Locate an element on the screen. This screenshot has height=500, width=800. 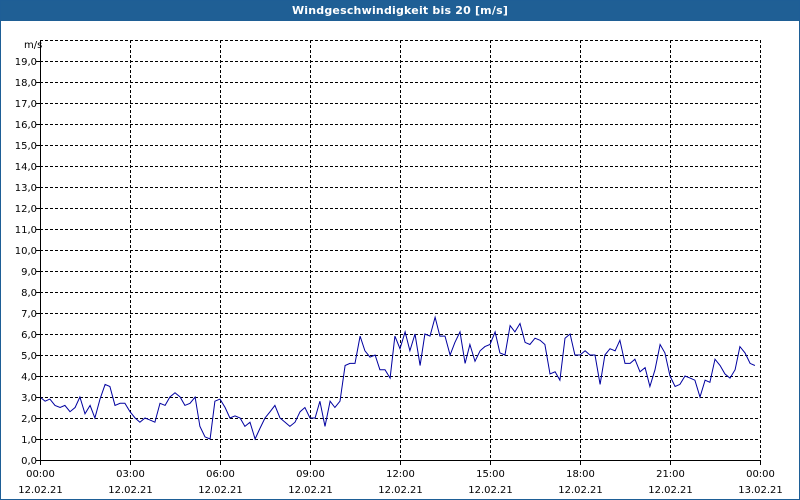
y-tick-label: 18,0 is located at coordinates (26, 83).